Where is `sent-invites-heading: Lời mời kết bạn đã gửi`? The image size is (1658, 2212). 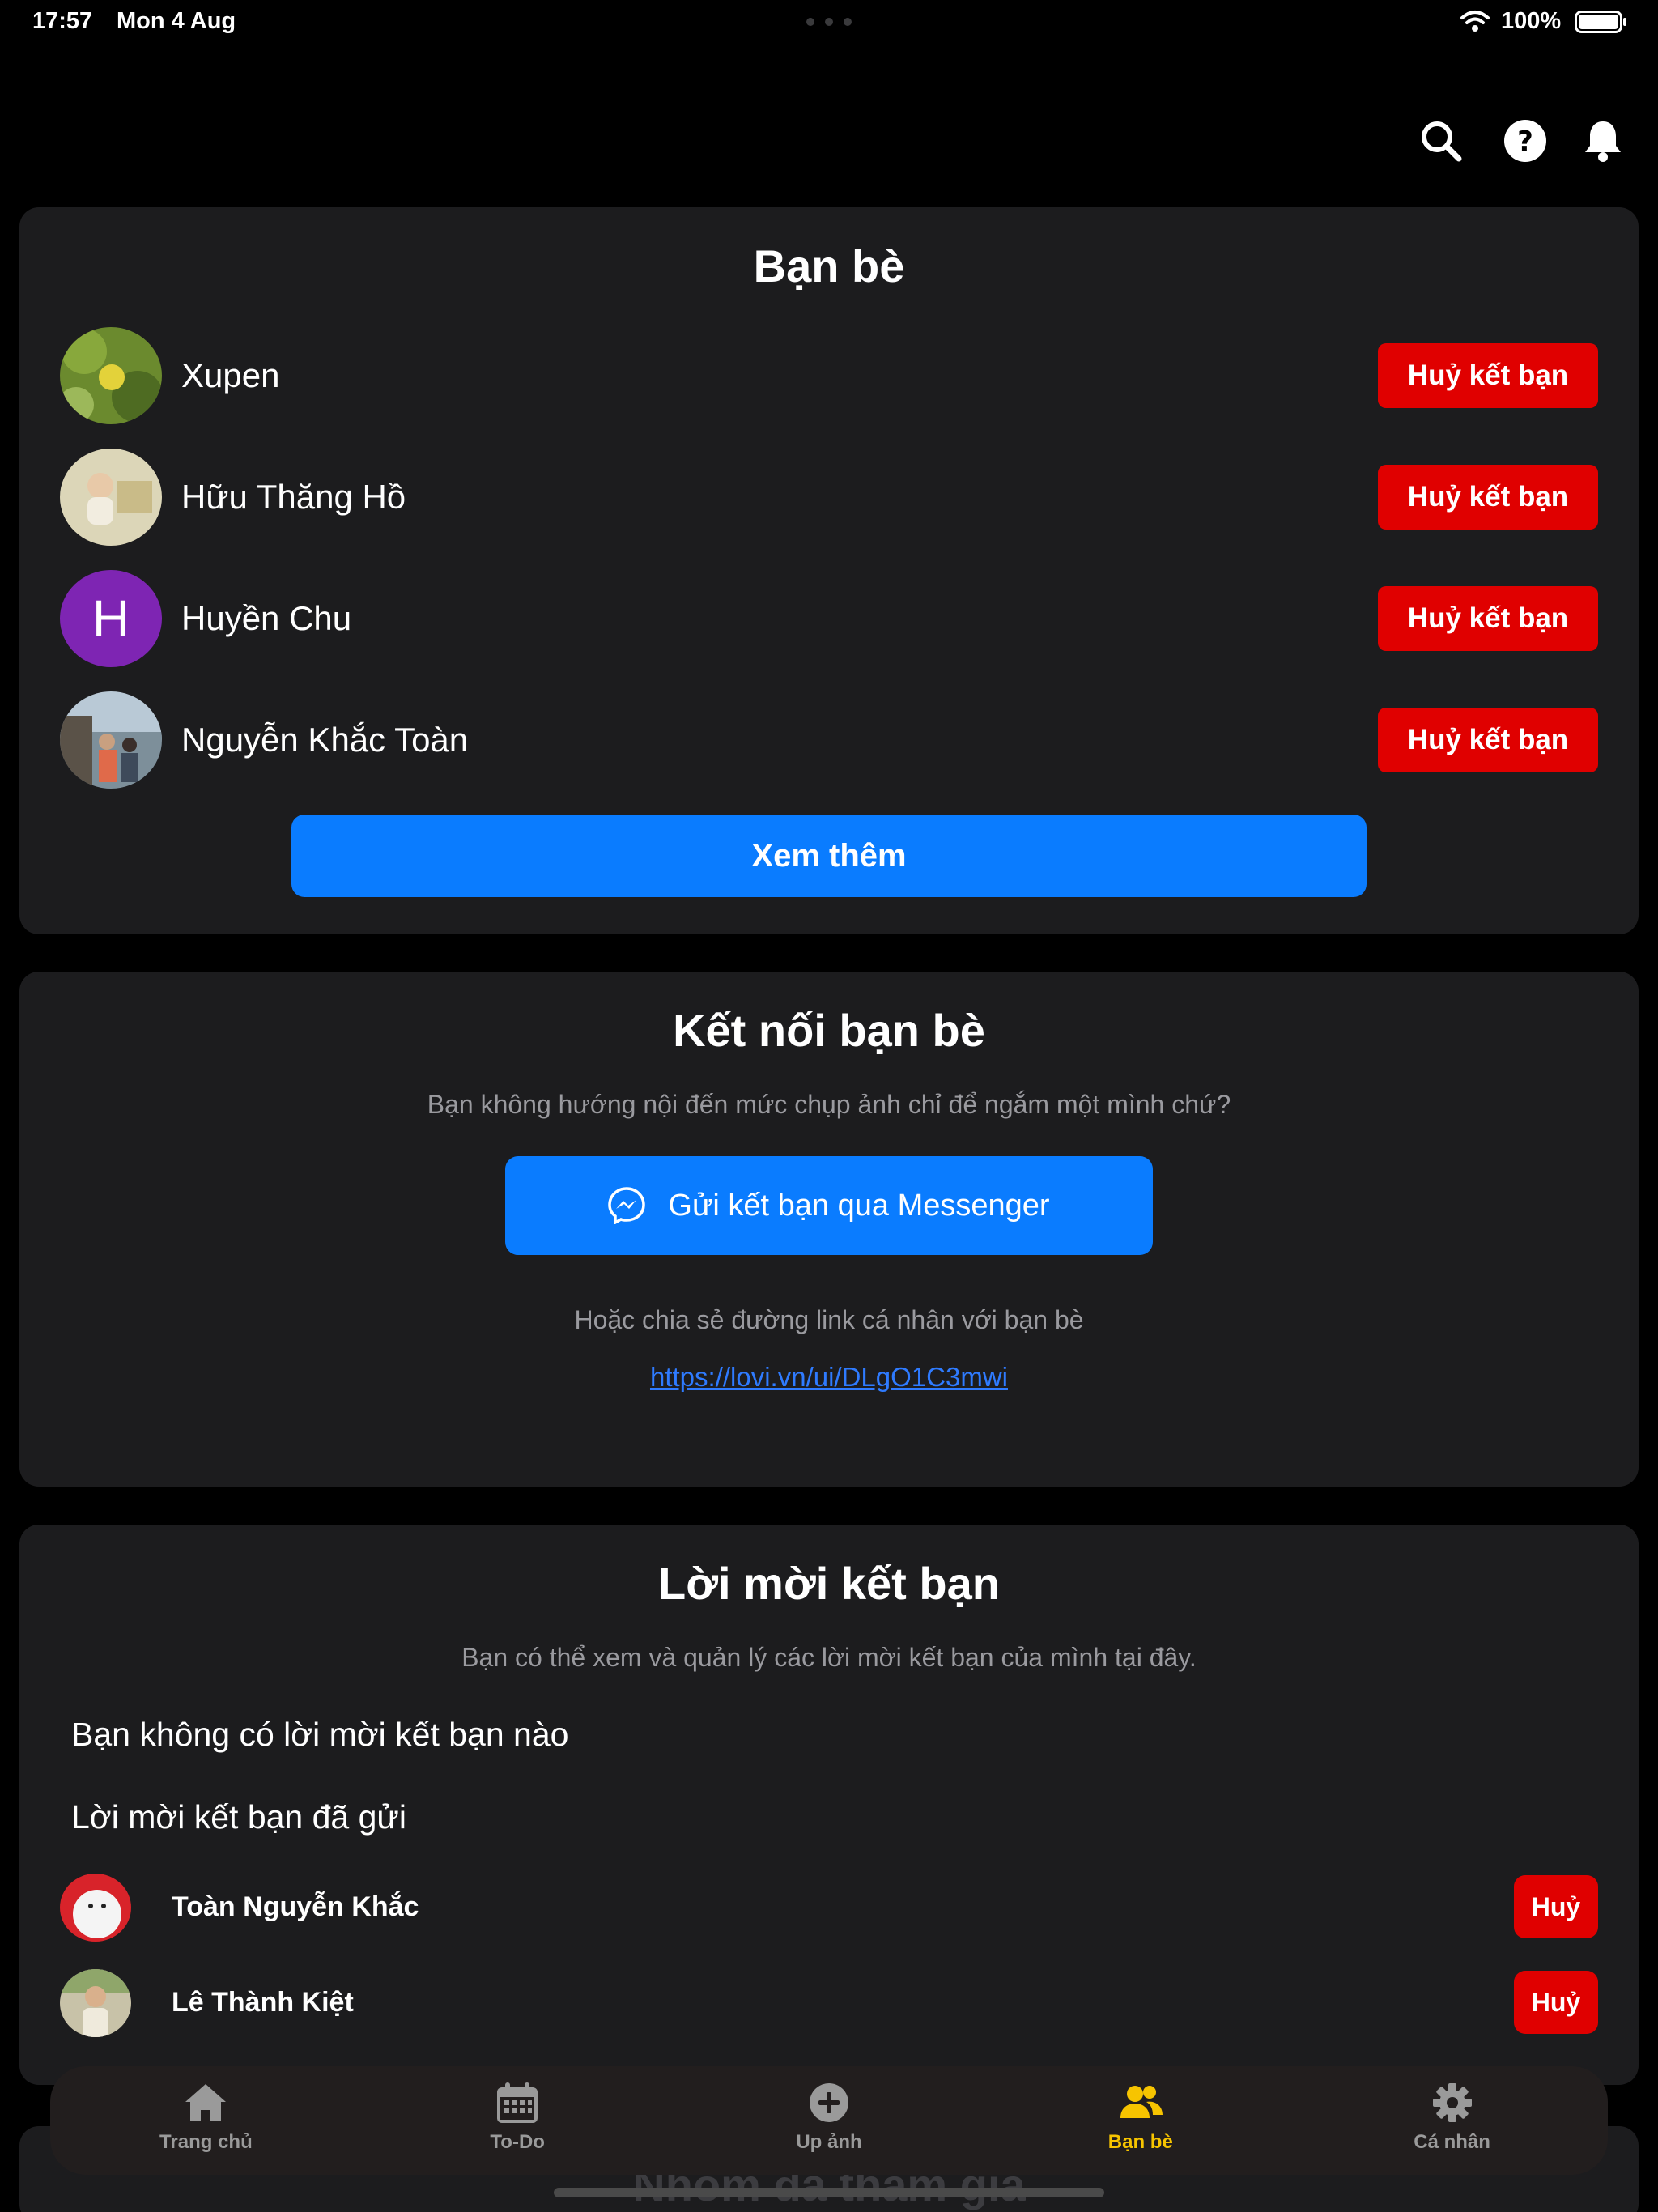
sent-invites-heading: Lời mời kết bạn đã gửi is located at coordinates (238, 1817).